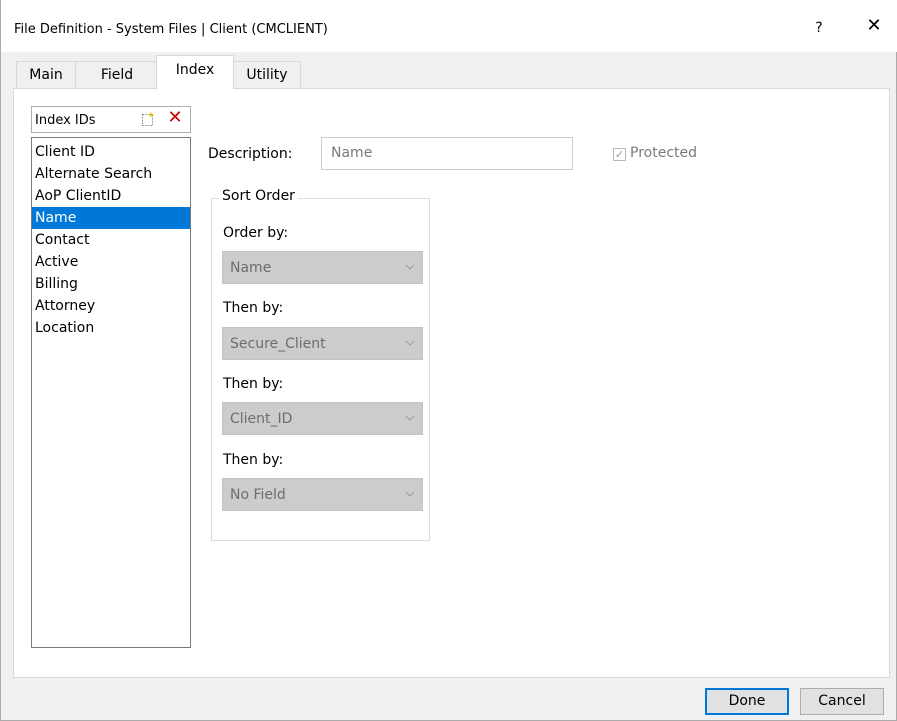 Image resolution: width=897 pixels, height=721 pixels. What do you see at coordinates (175, 118) in the screenshot?
I see `delete-x-icon: ✕` at bounding box center [175, 118].